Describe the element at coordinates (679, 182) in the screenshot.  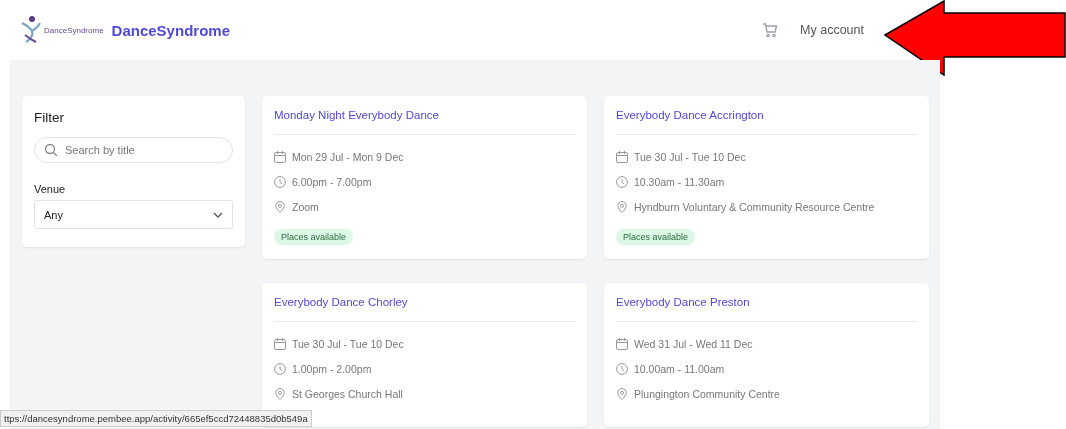
I see `activity-time: 10.30am - 11.30am` at that location.